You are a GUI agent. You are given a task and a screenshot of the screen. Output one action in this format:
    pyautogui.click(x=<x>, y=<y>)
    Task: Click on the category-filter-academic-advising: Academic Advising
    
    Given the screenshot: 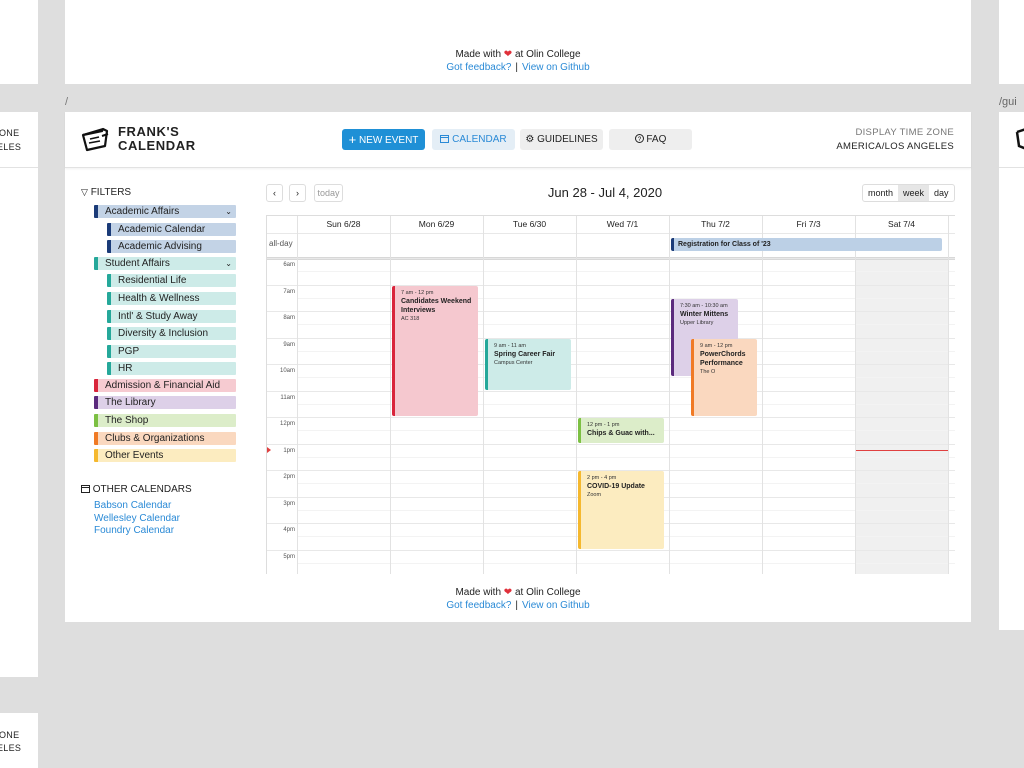 What is the action you would take?
    pyautogui.click(x=171, y=247)
    